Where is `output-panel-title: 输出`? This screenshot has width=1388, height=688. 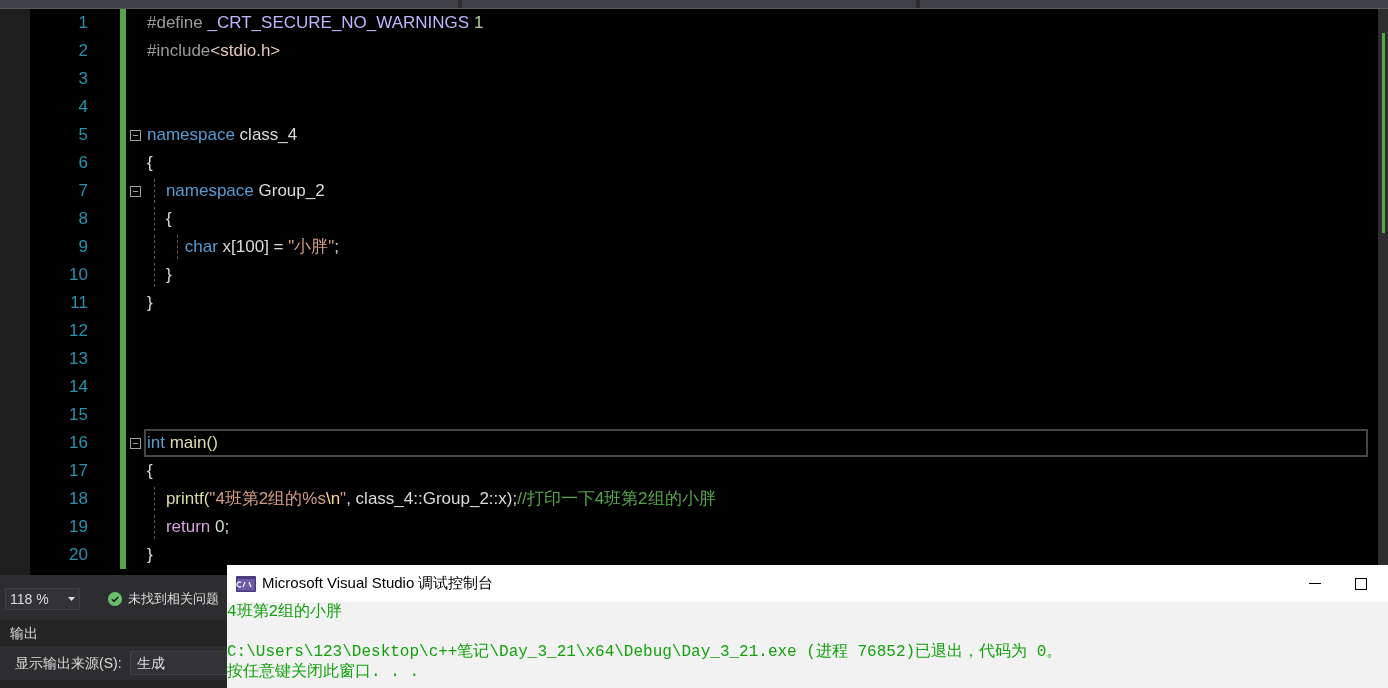
output-panel-title: 输出 is located at coordinates (24, 633).